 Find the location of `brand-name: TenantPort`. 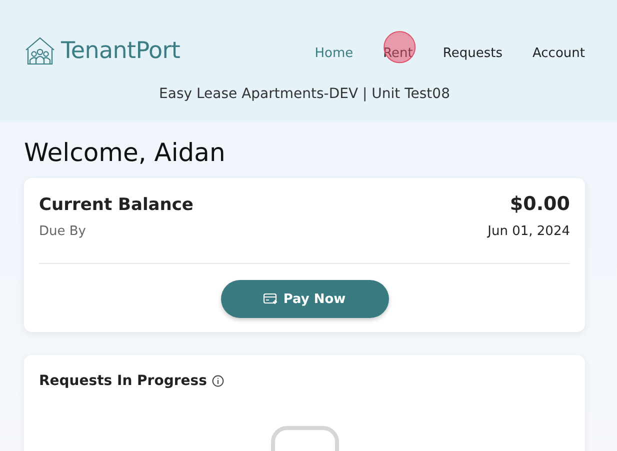

brand-name: TenantPort is located at coordinates (120, 51).